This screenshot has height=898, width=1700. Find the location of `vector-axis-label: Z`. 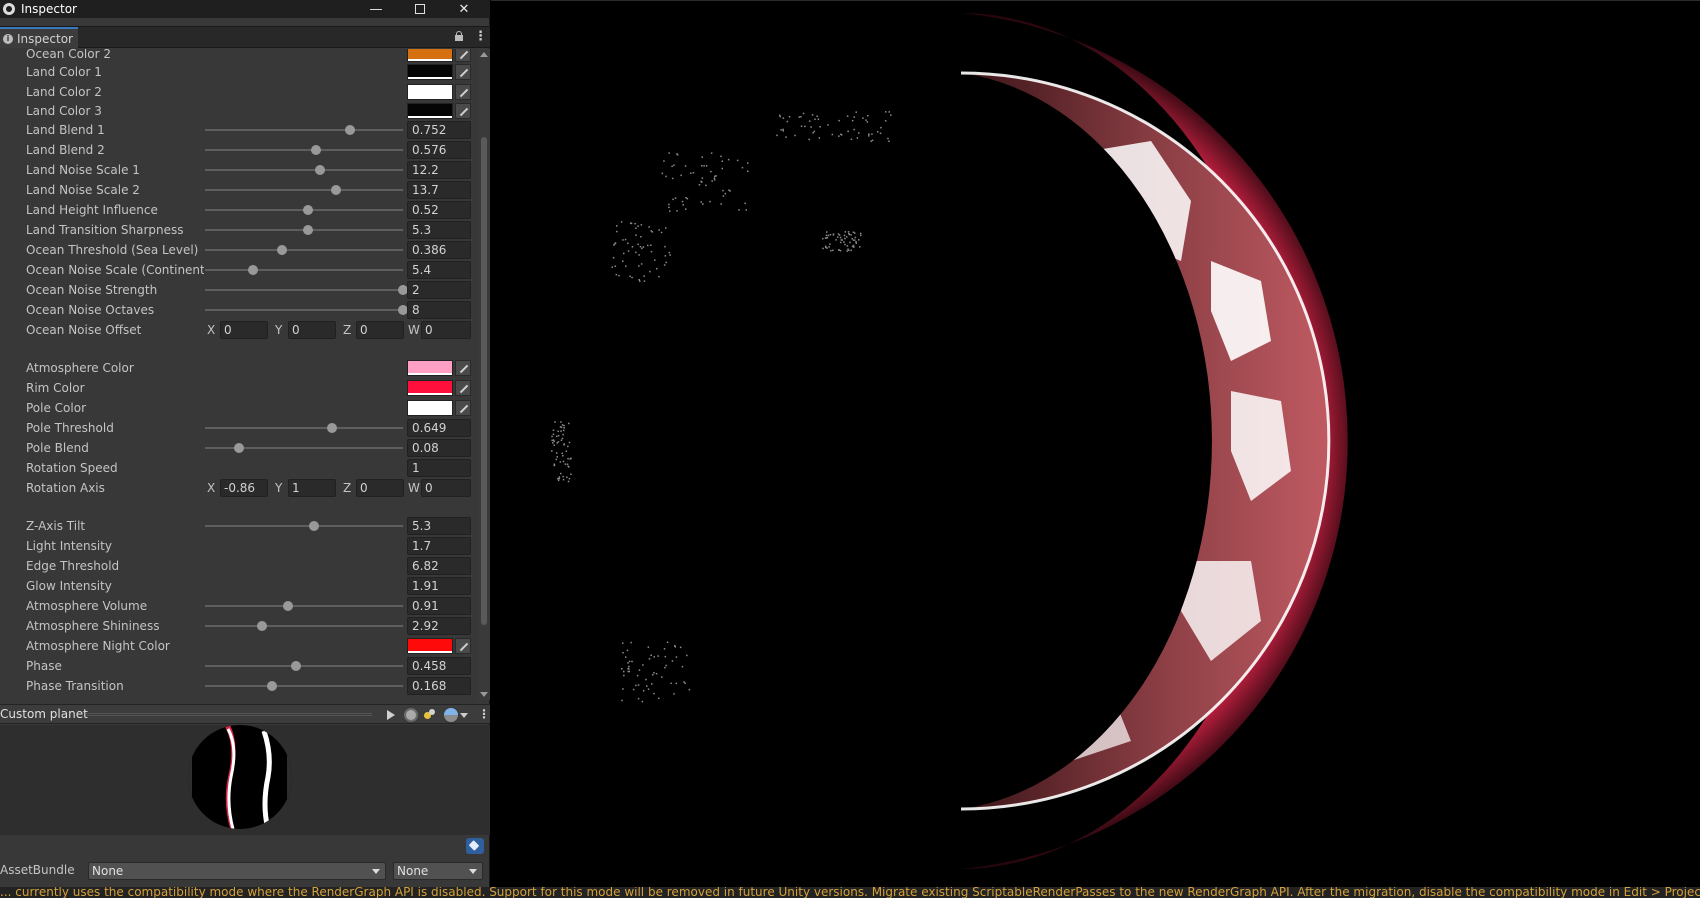

vector-axis-label: Z is located at coordinates (347, 330).